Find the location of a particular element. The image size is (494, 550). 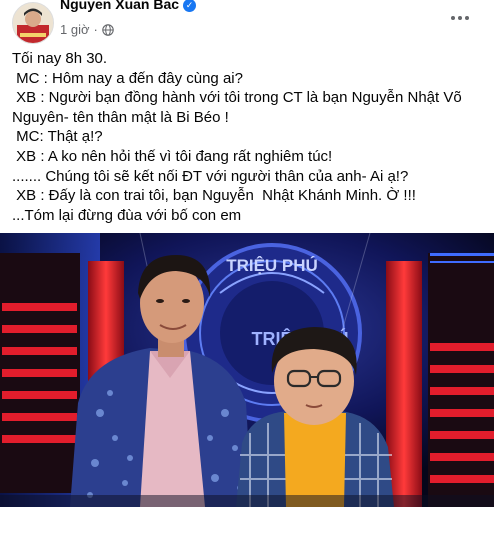

author-name: Nguyen Xuan Bac ✓ is located at coordinates (128, 6).